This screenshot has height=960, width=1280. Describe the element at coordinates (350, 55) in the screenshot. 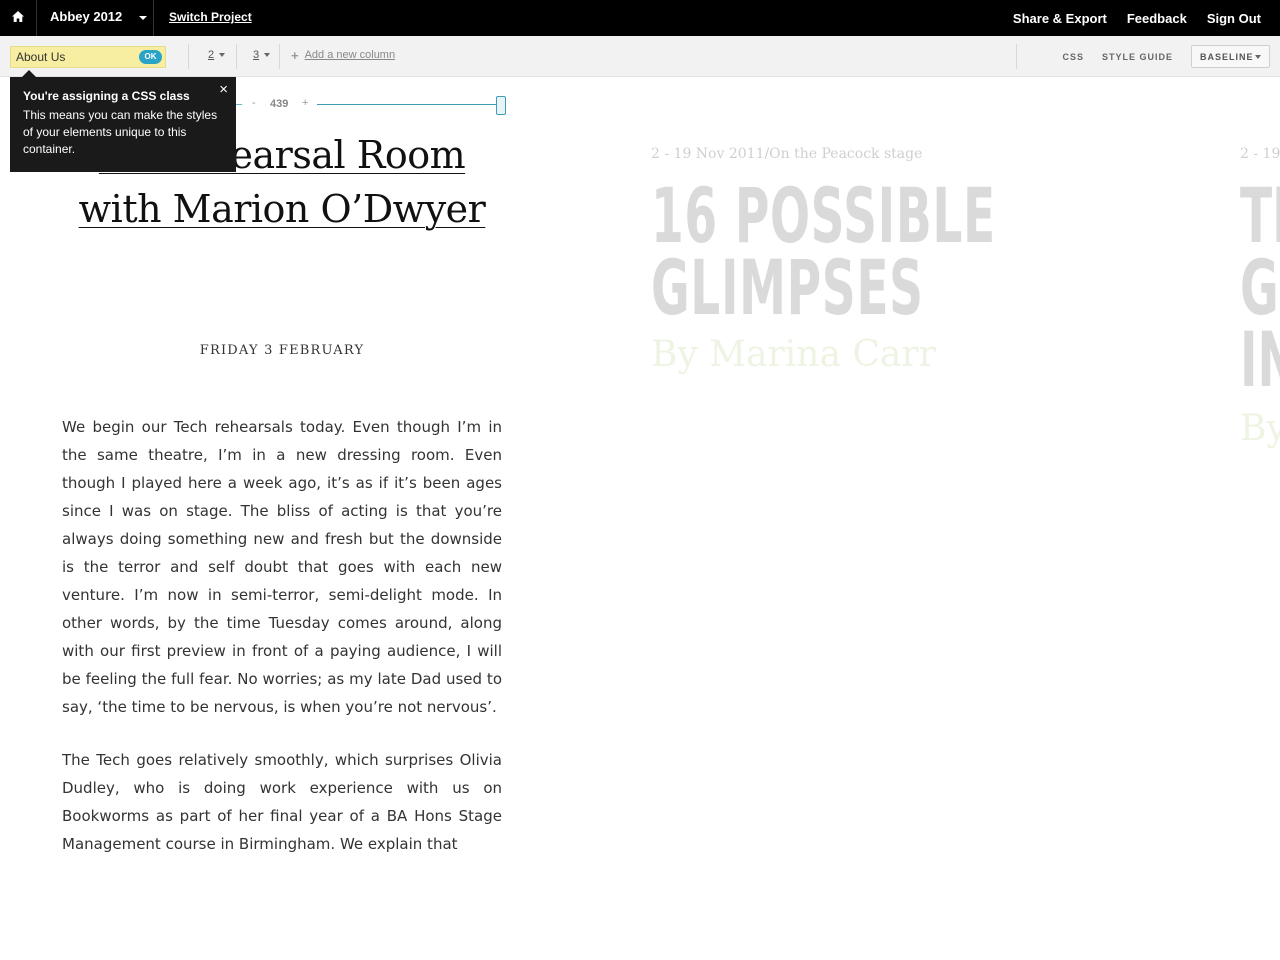

I see `add-column-label: Add a new column` at that location.